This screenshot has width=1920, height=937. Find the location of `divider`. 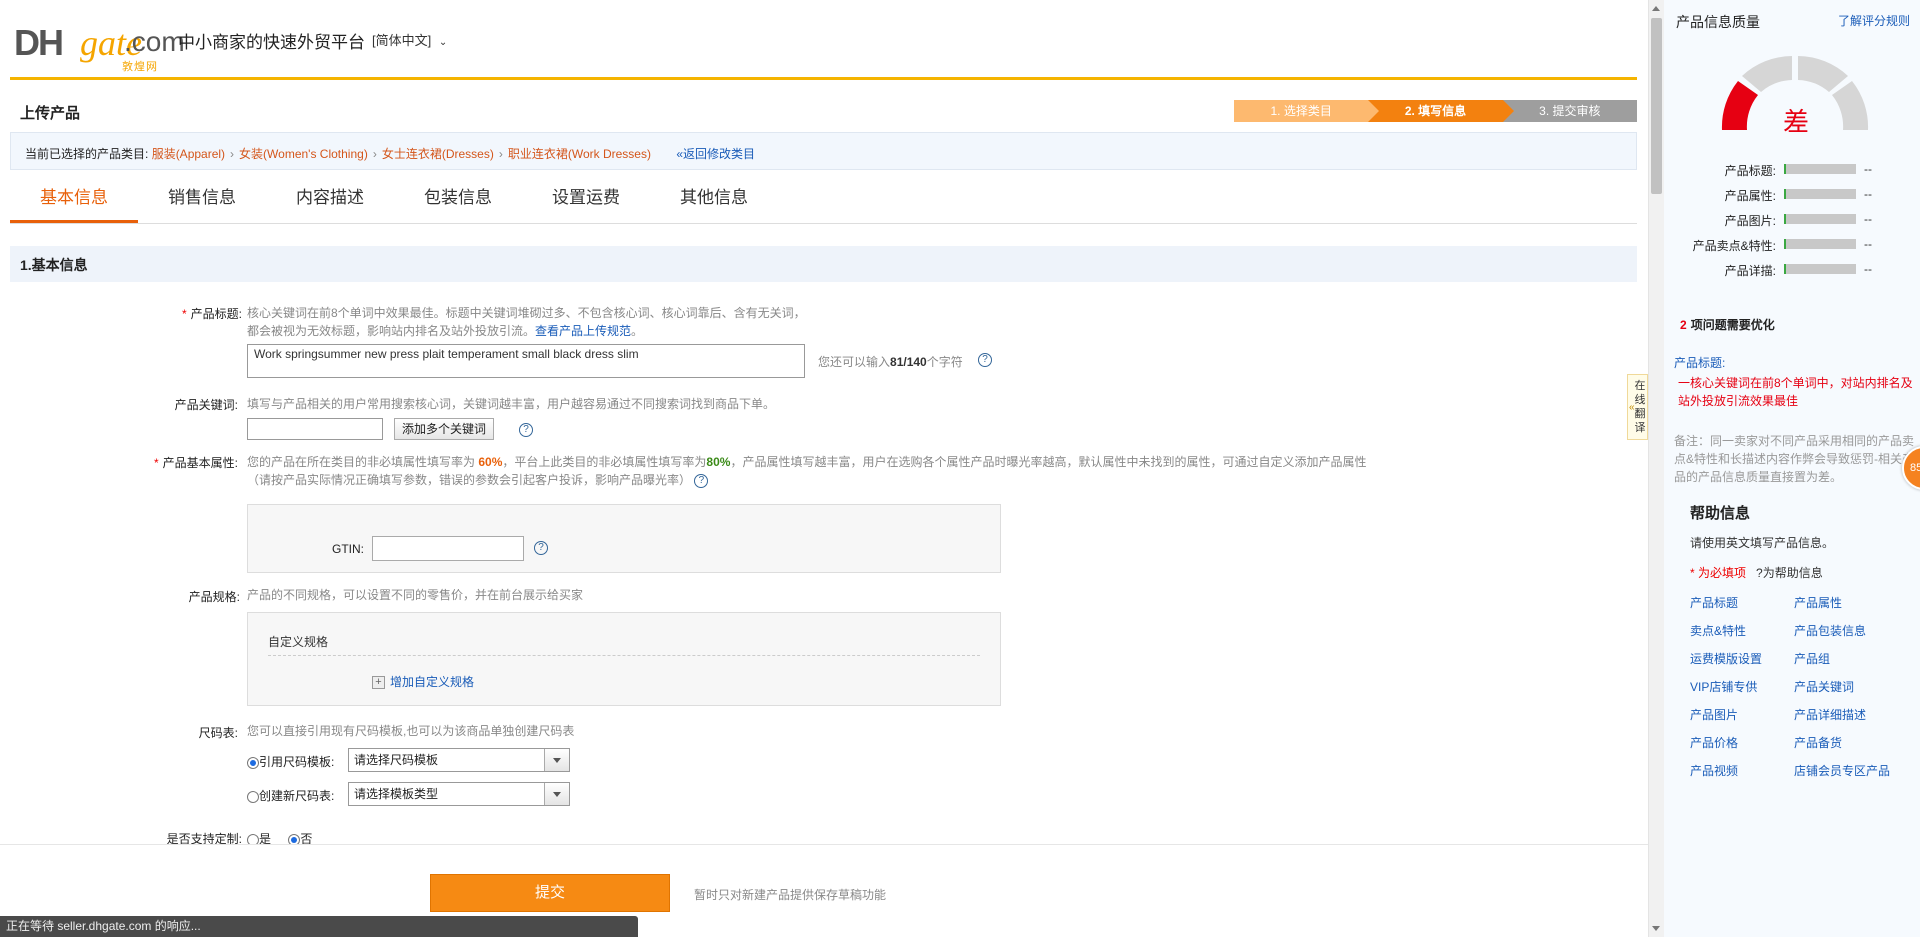

divider is located at coordinates (624, 655).